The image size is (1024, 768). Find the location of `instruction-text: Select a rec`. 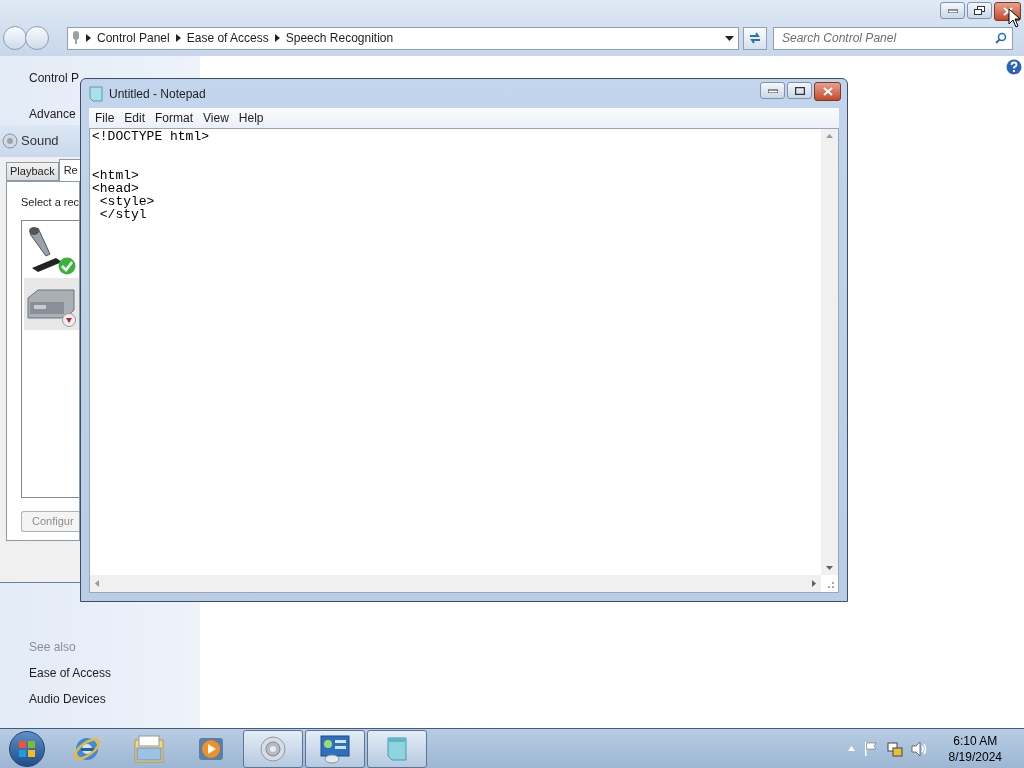

instruction-text: Select a rec is located at coordinates (50, 202).